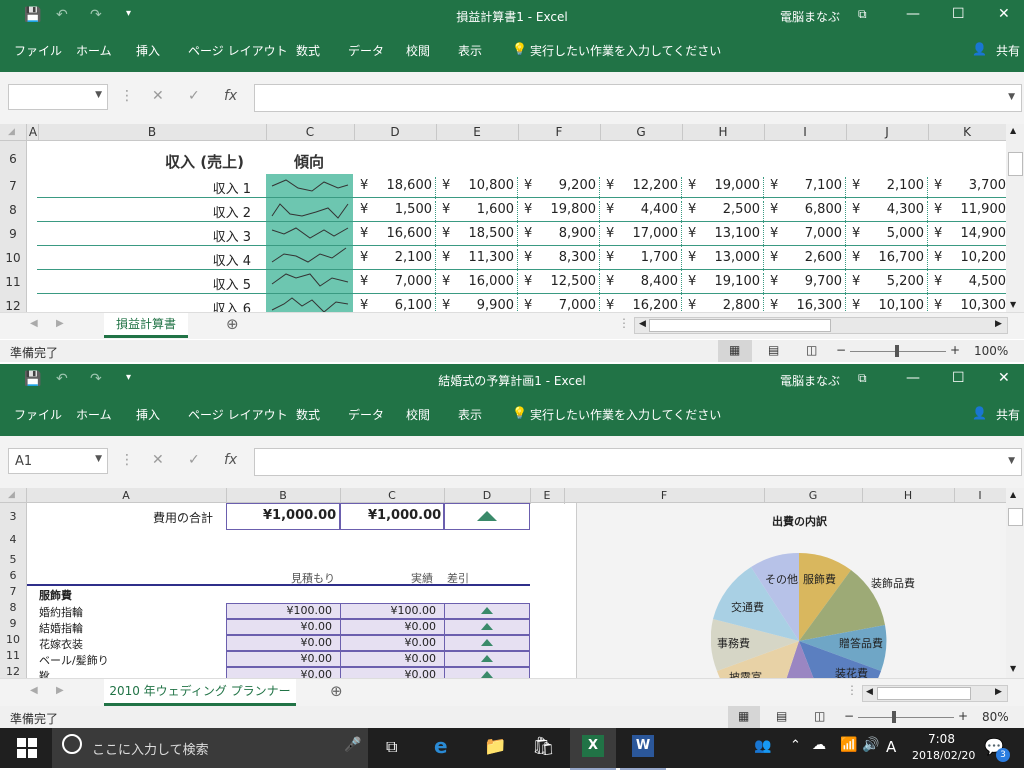  I want to click on income-value: 10,100, so click(893, 305).